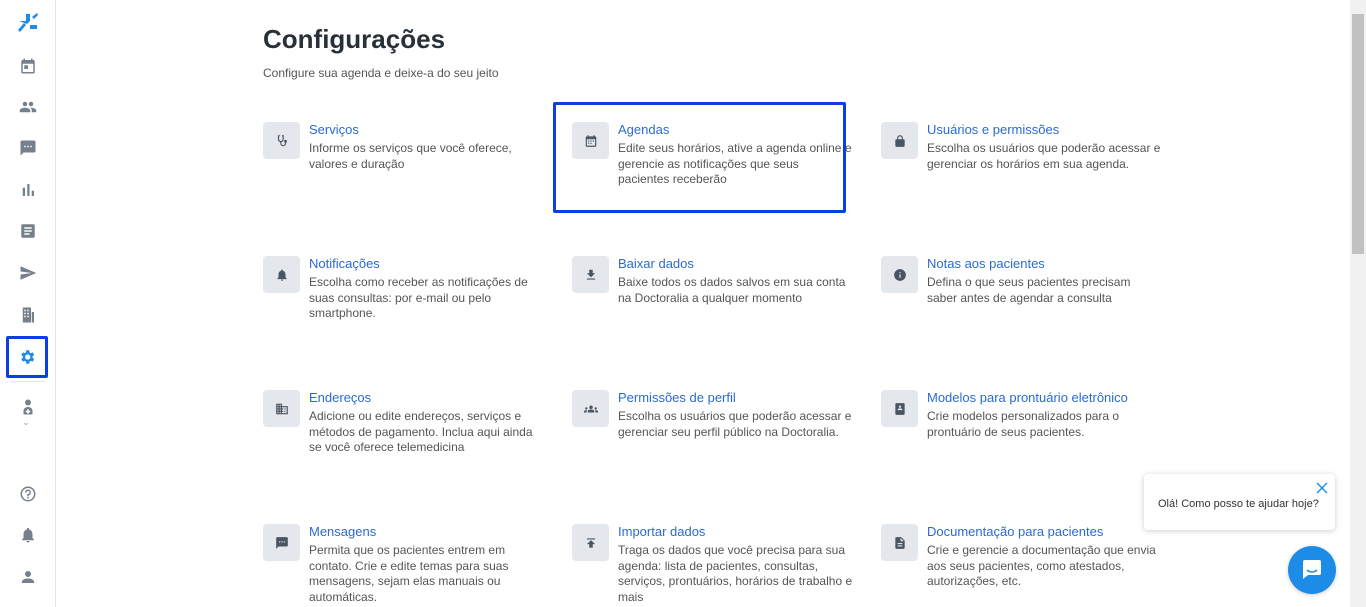 This screenshot has height=607, width=1366. What do you see at coordinates (1358, 303) in the screenshot?
I see `page-scrollbar` at bounding box center [1358, 303].